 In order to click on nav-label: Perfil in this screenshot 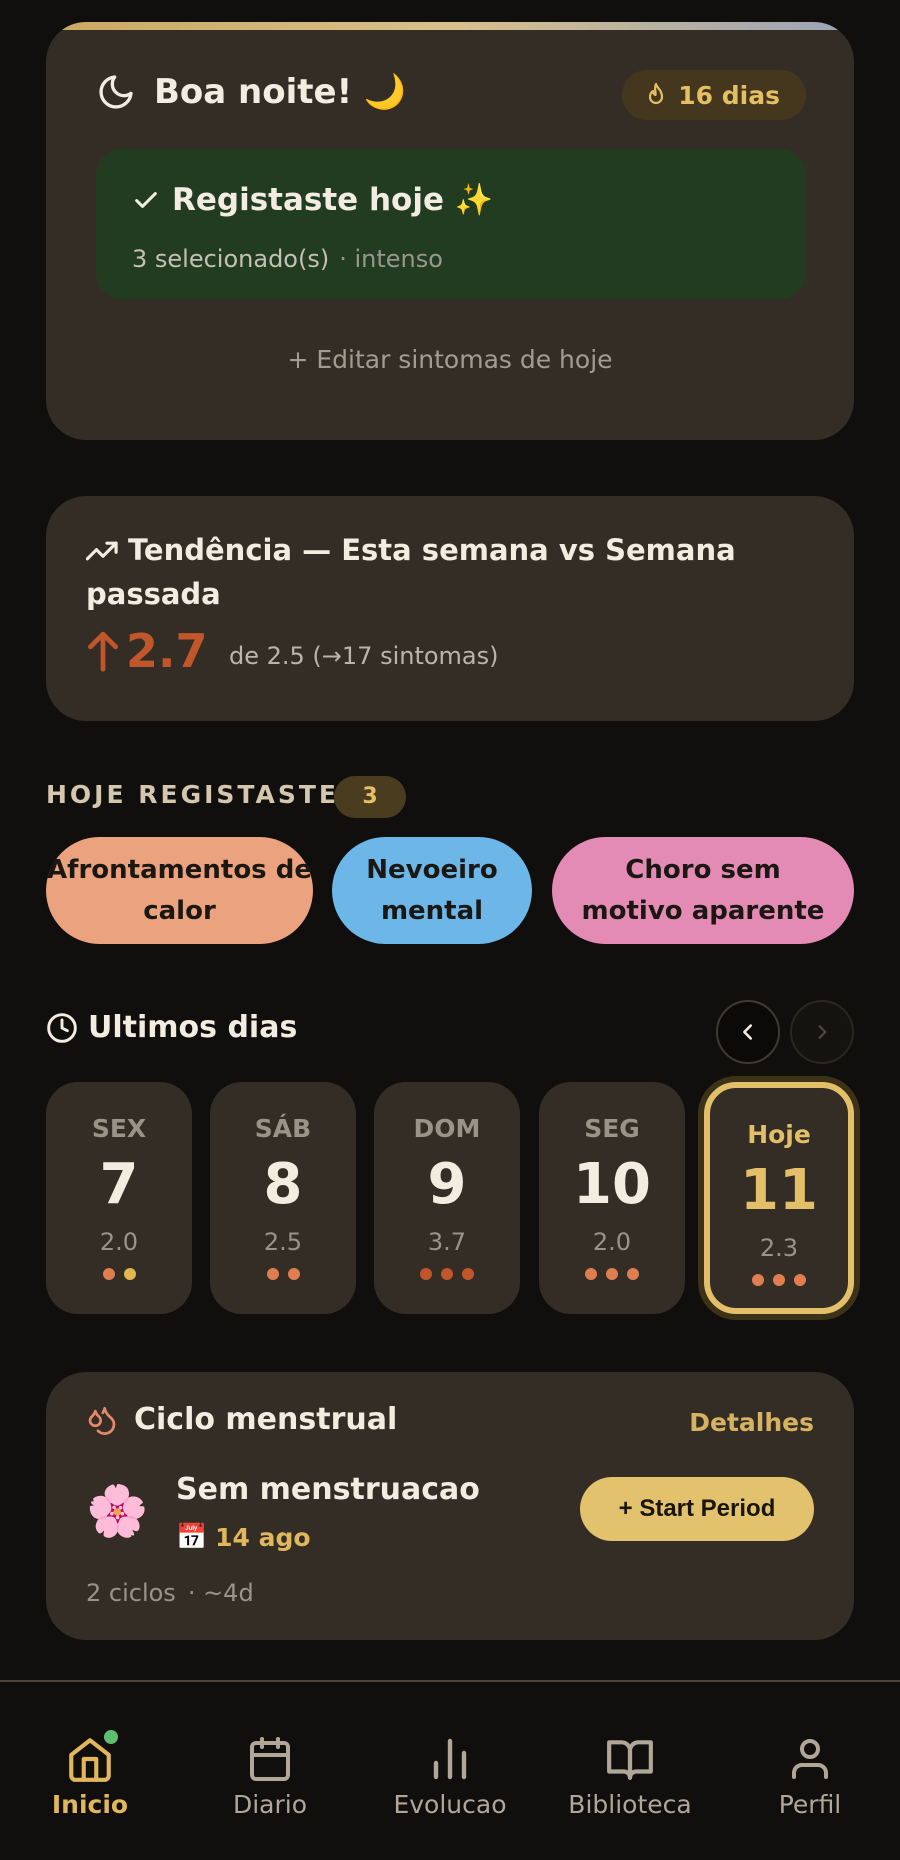, I will do `click(810, 1804)`.